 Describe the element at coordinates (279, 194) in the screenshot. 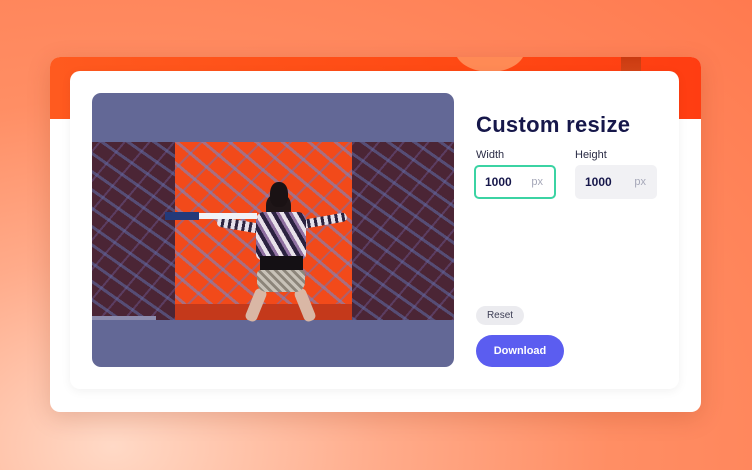

I see `dancer-figure-head` at that location.